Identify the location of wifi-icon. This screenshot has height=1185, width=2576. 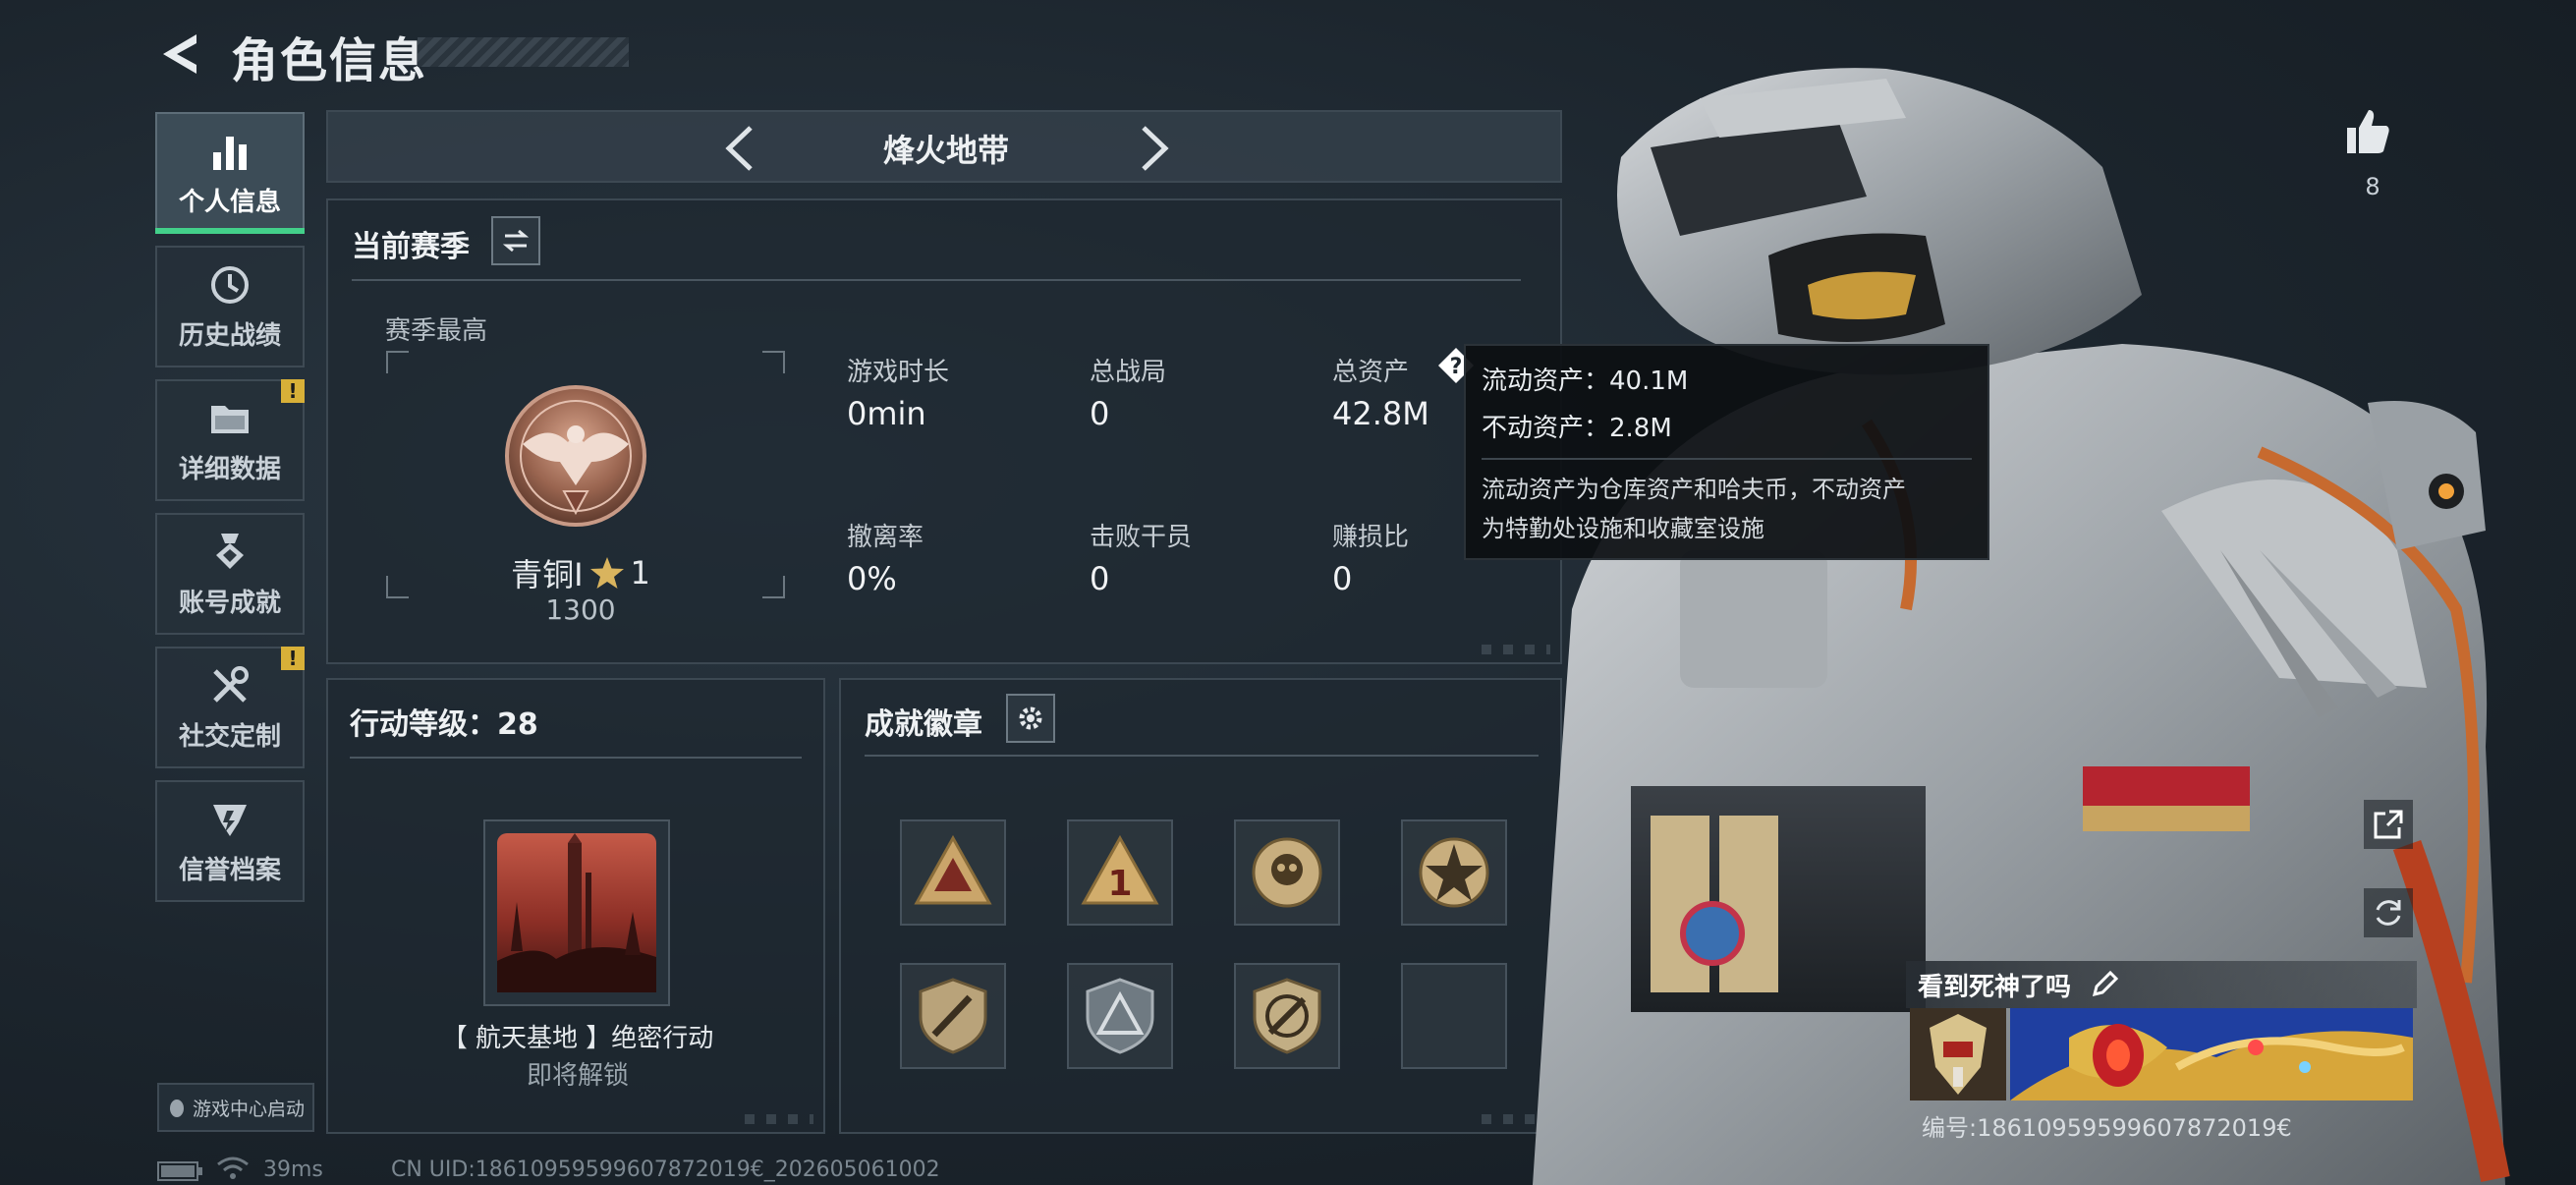
(233, 1168).